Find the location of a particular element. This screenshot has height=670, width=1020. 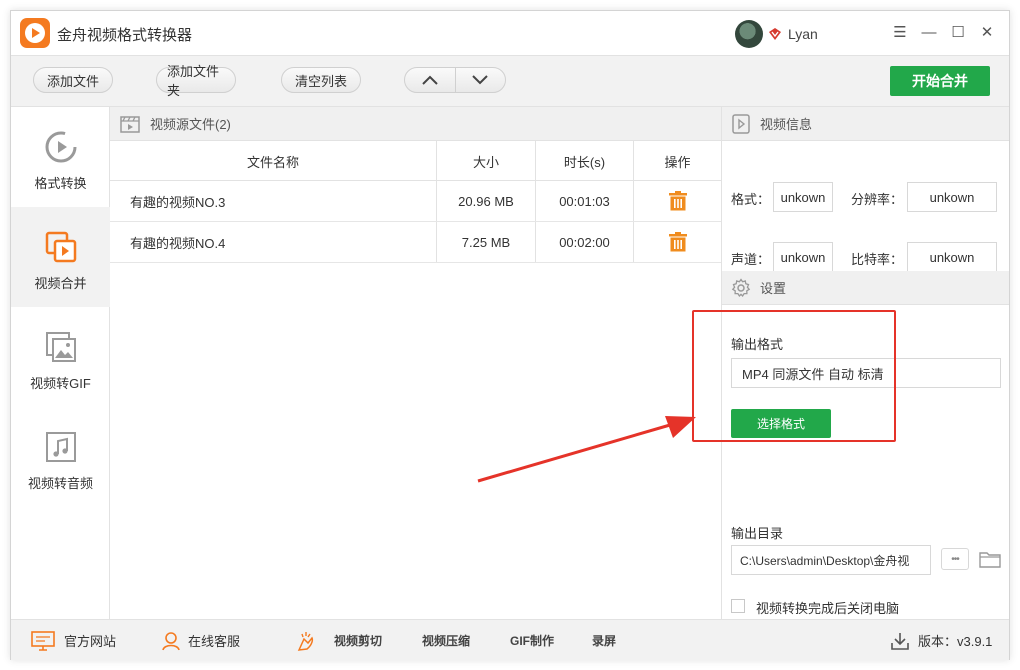

column-header-action: 操作 is located at coordinates (677, 161).